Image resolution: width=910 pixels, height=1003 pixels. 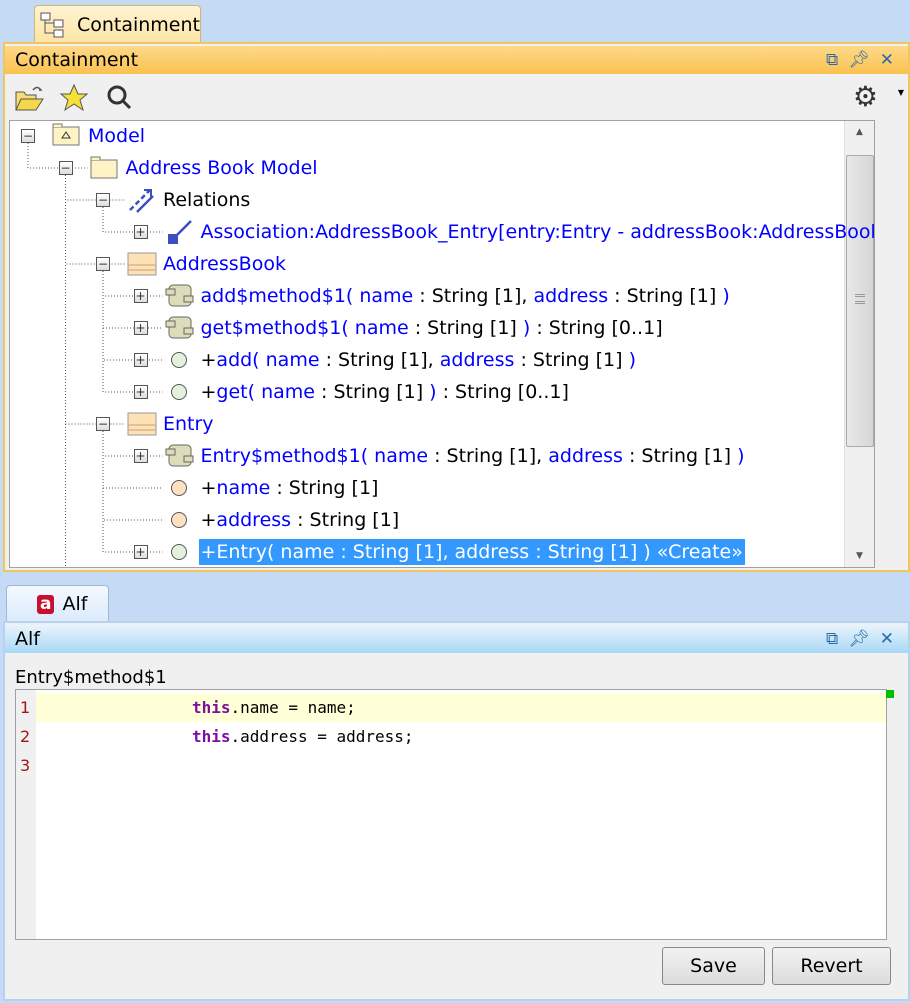 I want to click on tree-item: Model, so click(x=116, y=136).